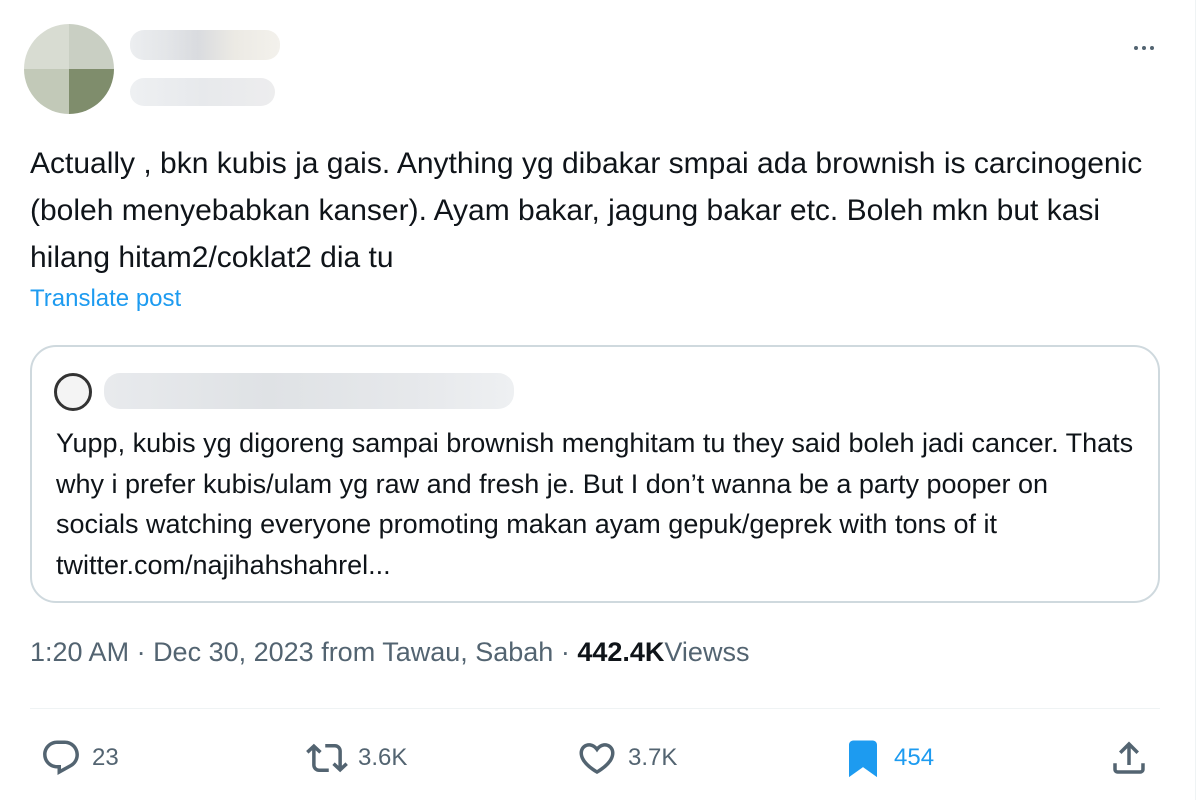 This screenshot has height=800, width=1196. Describe the element at coordinates (105, 299) in the screenshot. I see `translate-post-link: Translate post` at that location.